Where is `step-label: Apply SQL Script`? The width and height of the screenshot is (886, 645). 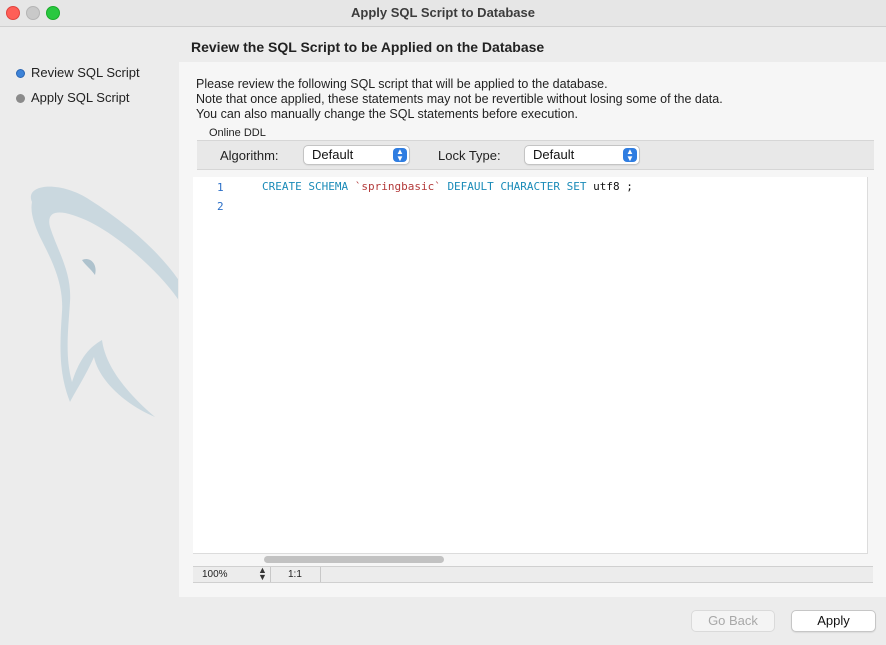 step-label: Apply SQL Script is located at coordinates (80, 97).